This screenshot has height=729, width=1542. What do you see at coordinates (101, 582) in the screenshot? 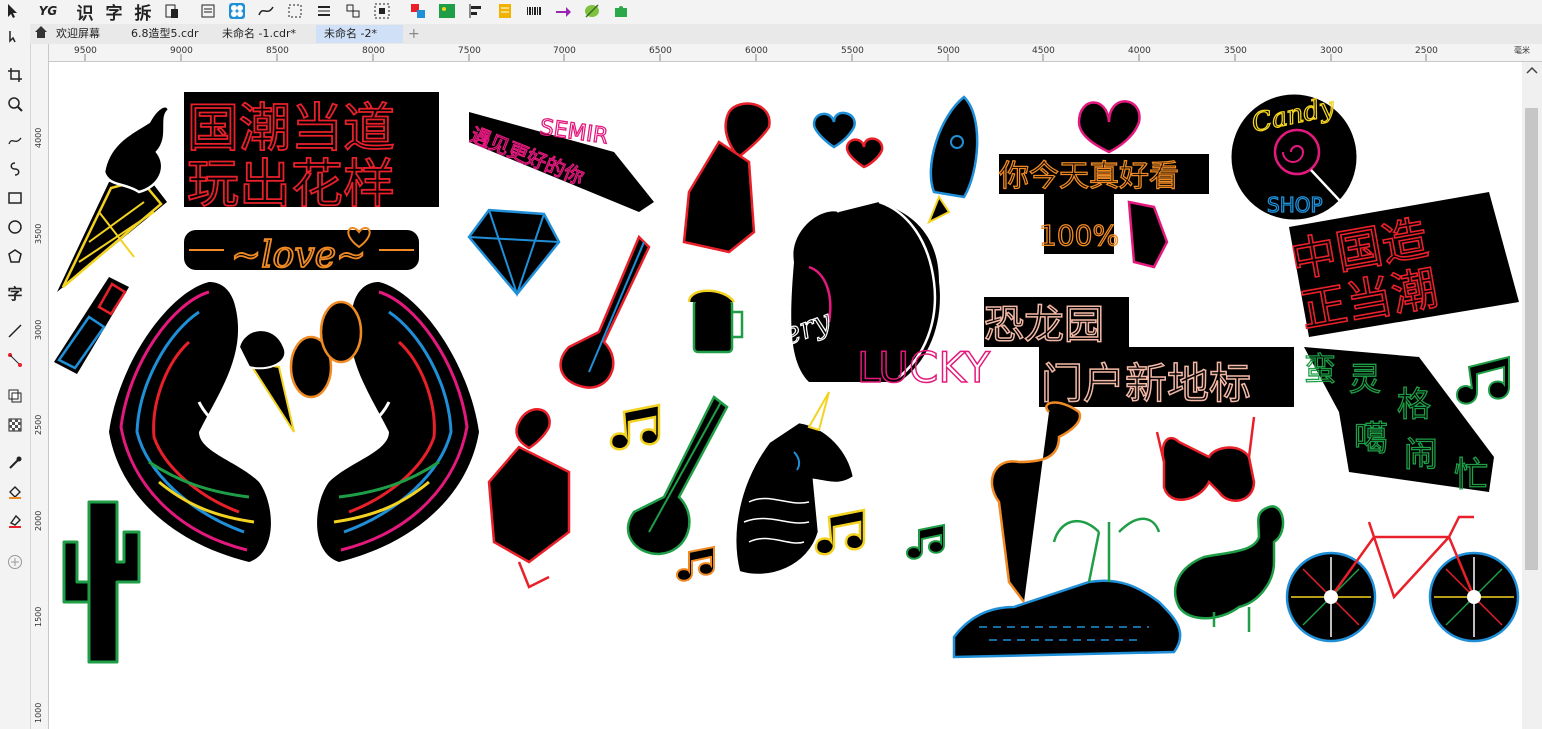
I see `cactus-sticker` at bounding box center [101, 582].